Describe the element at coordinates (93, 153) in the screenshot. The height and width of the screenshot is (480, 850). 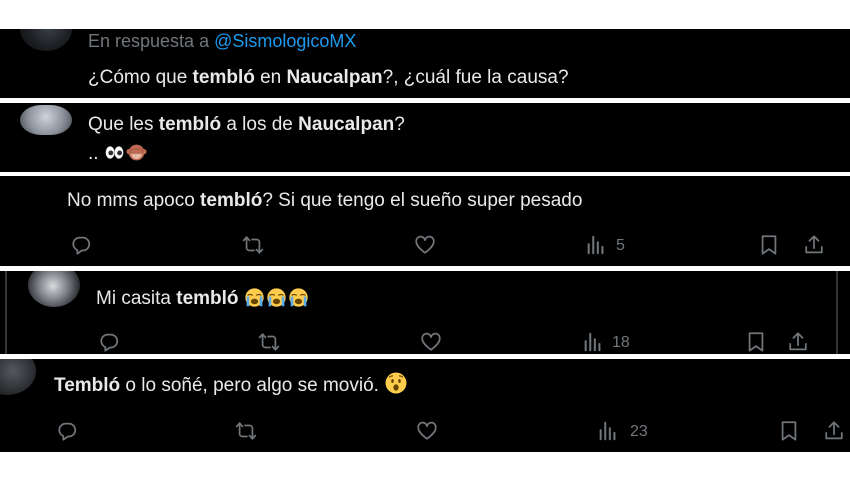
I see `text-segment: ..` at that location.